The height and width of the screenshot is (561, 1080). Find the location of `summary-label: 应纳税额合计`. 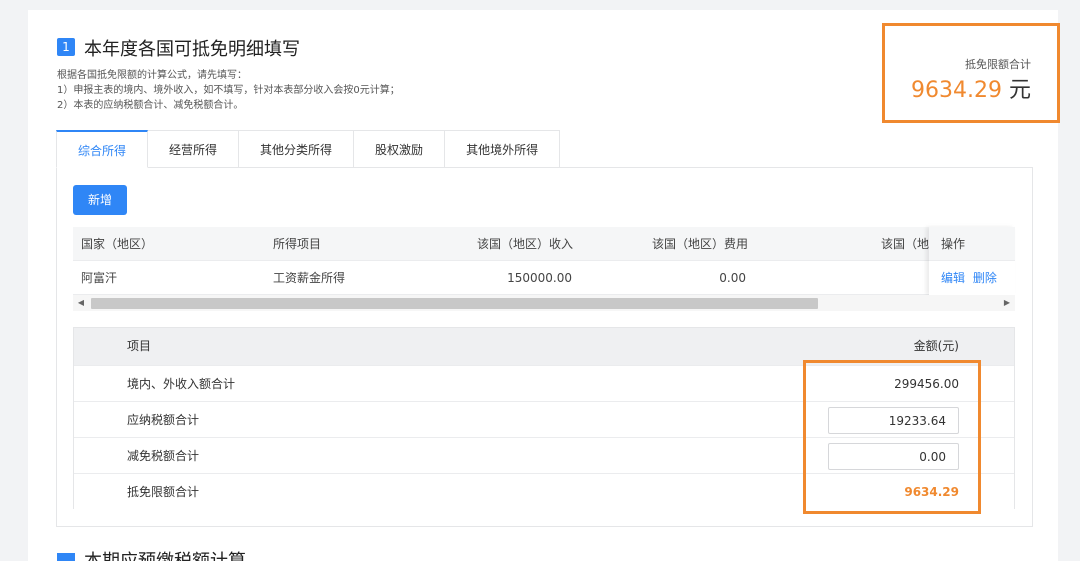

summary-label: 应纳税额合计 is located at coordinates (163, 420).